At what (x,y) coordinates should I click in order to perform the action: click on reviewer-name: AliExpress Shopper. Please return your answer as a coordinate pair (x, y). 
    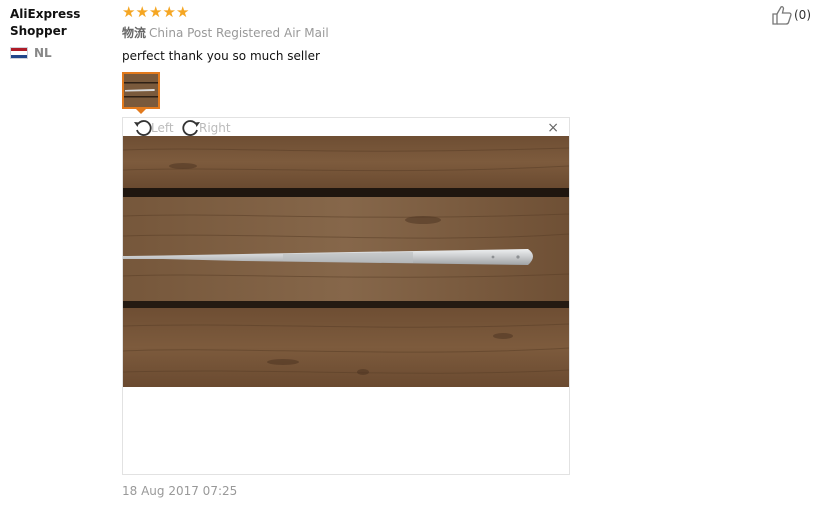
    Looking at the image, I should click on (45, 22).